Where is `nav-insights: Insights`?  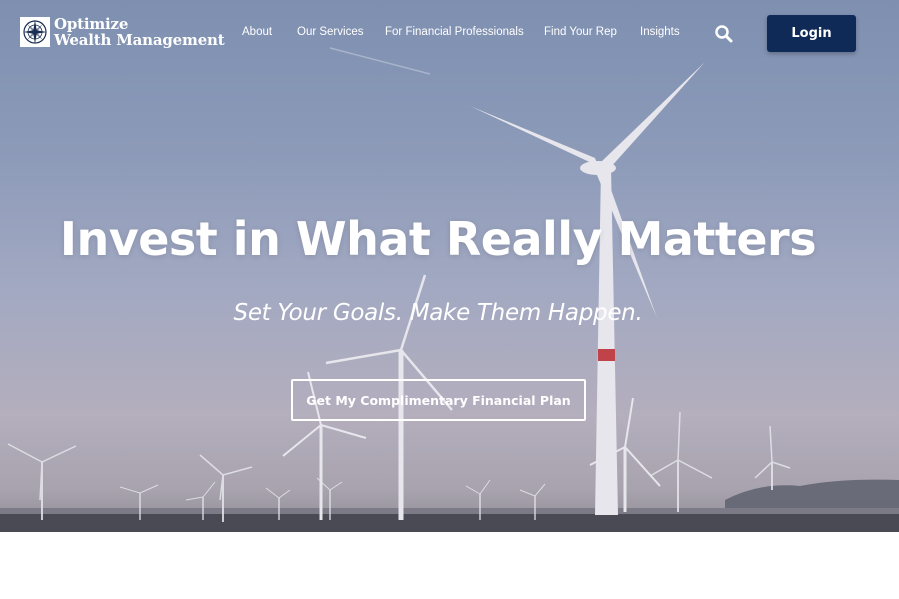 nav-insights: Insights is located at coordinates (660, 32).